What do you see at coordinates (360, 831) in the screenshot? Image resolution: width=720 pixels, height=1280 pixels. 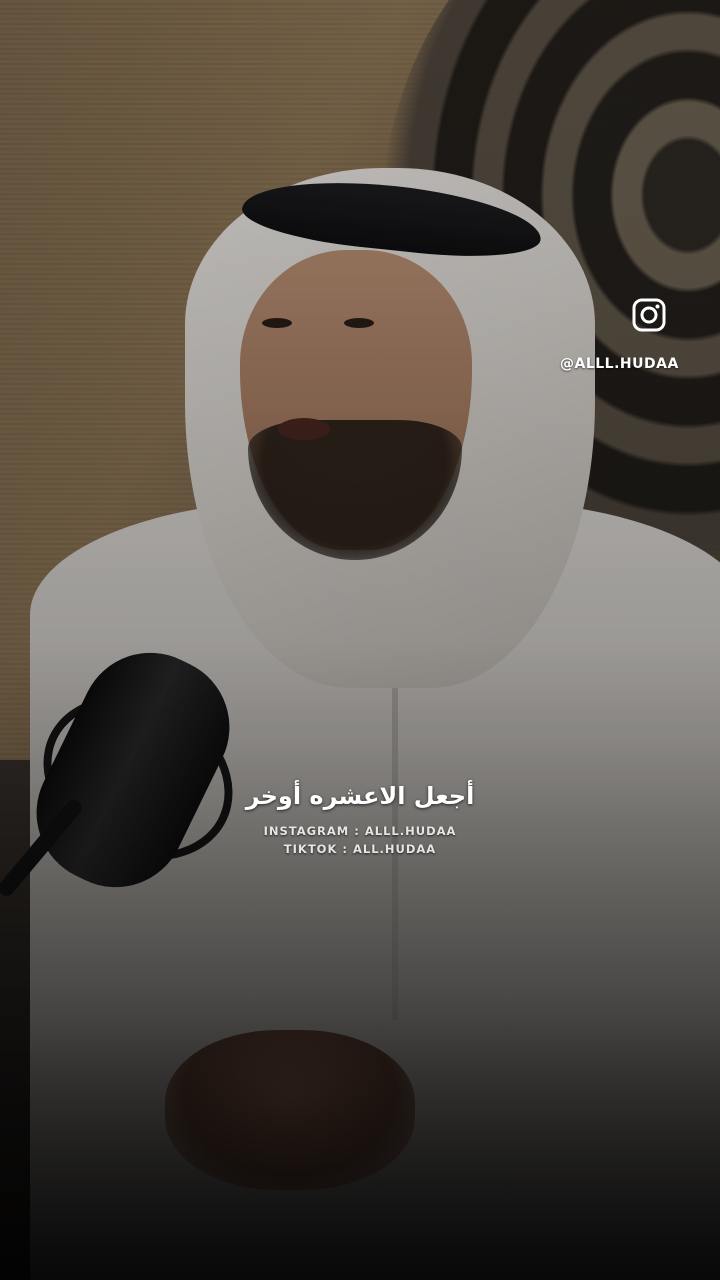 I see `credit-instagram: INSTAGRAM : ALLL.HUDAA` at bounding box center [360, 831].